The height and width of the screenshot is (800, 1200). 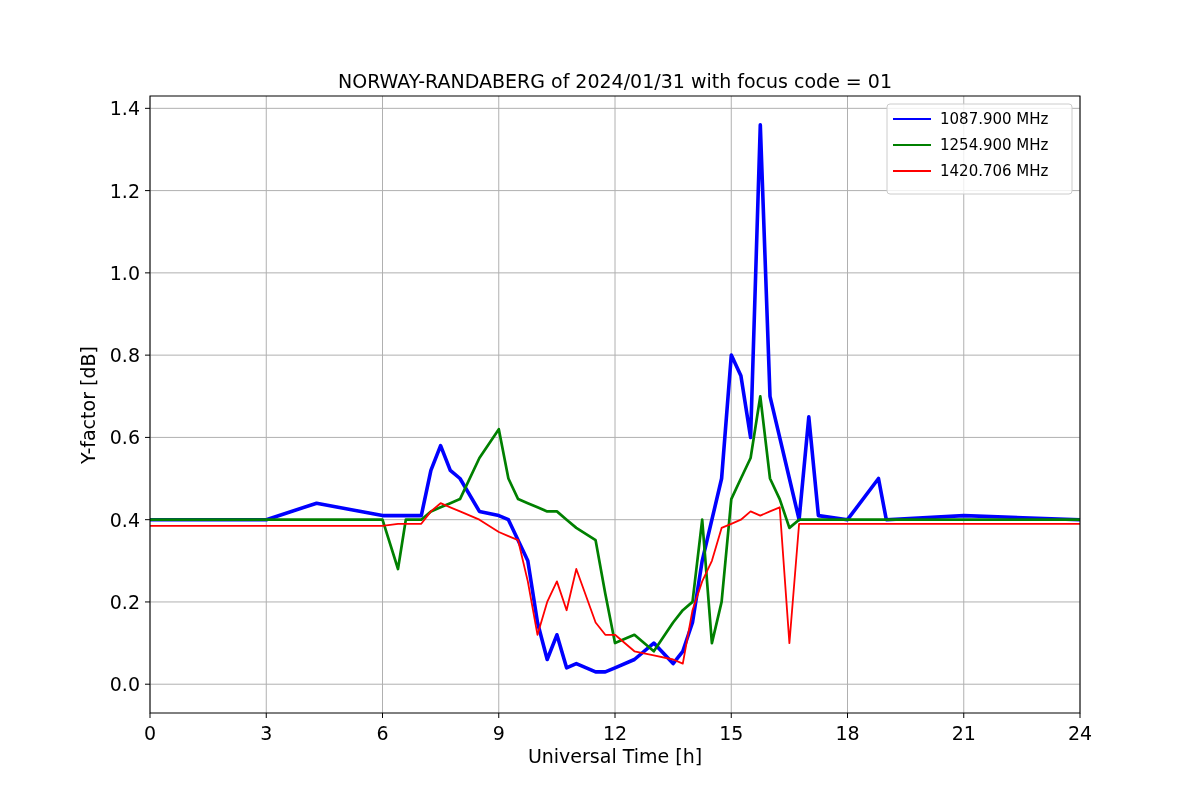 What do you see at coordinates (994, 145) in the screenshot?
I see `legend-label: 1254.900 MHz` at bounding box center [994, 145].